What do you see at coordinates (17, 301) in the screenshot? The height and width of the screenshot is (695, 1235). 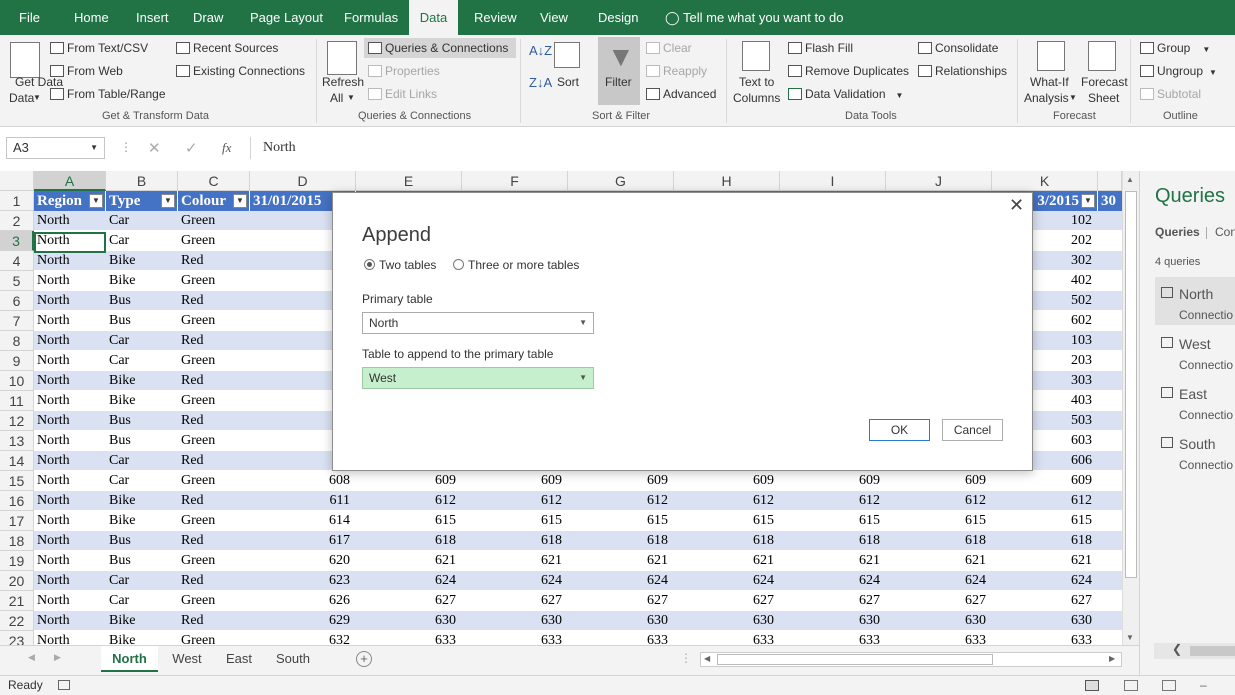 I see `row-header: 6` at bounding box center [17, 301].